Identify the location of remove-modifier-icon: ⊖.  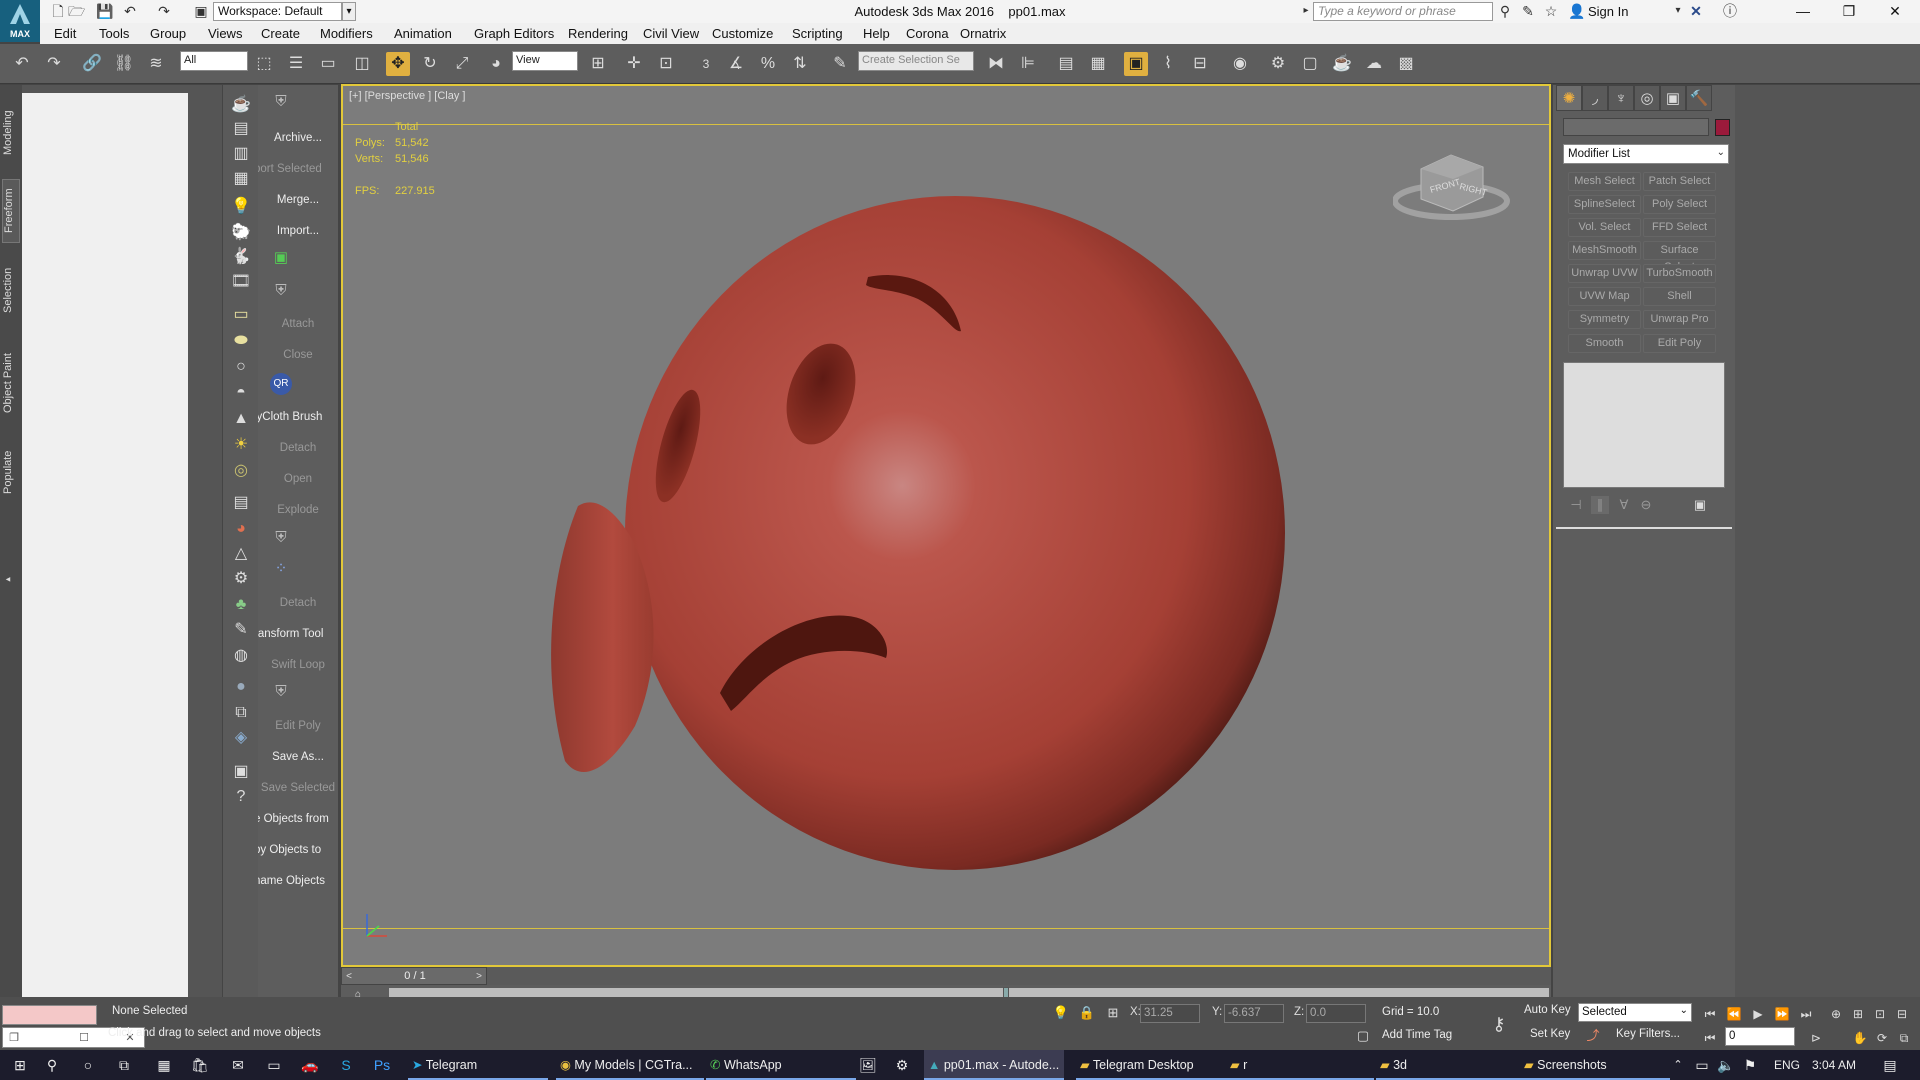
(1646, 505).